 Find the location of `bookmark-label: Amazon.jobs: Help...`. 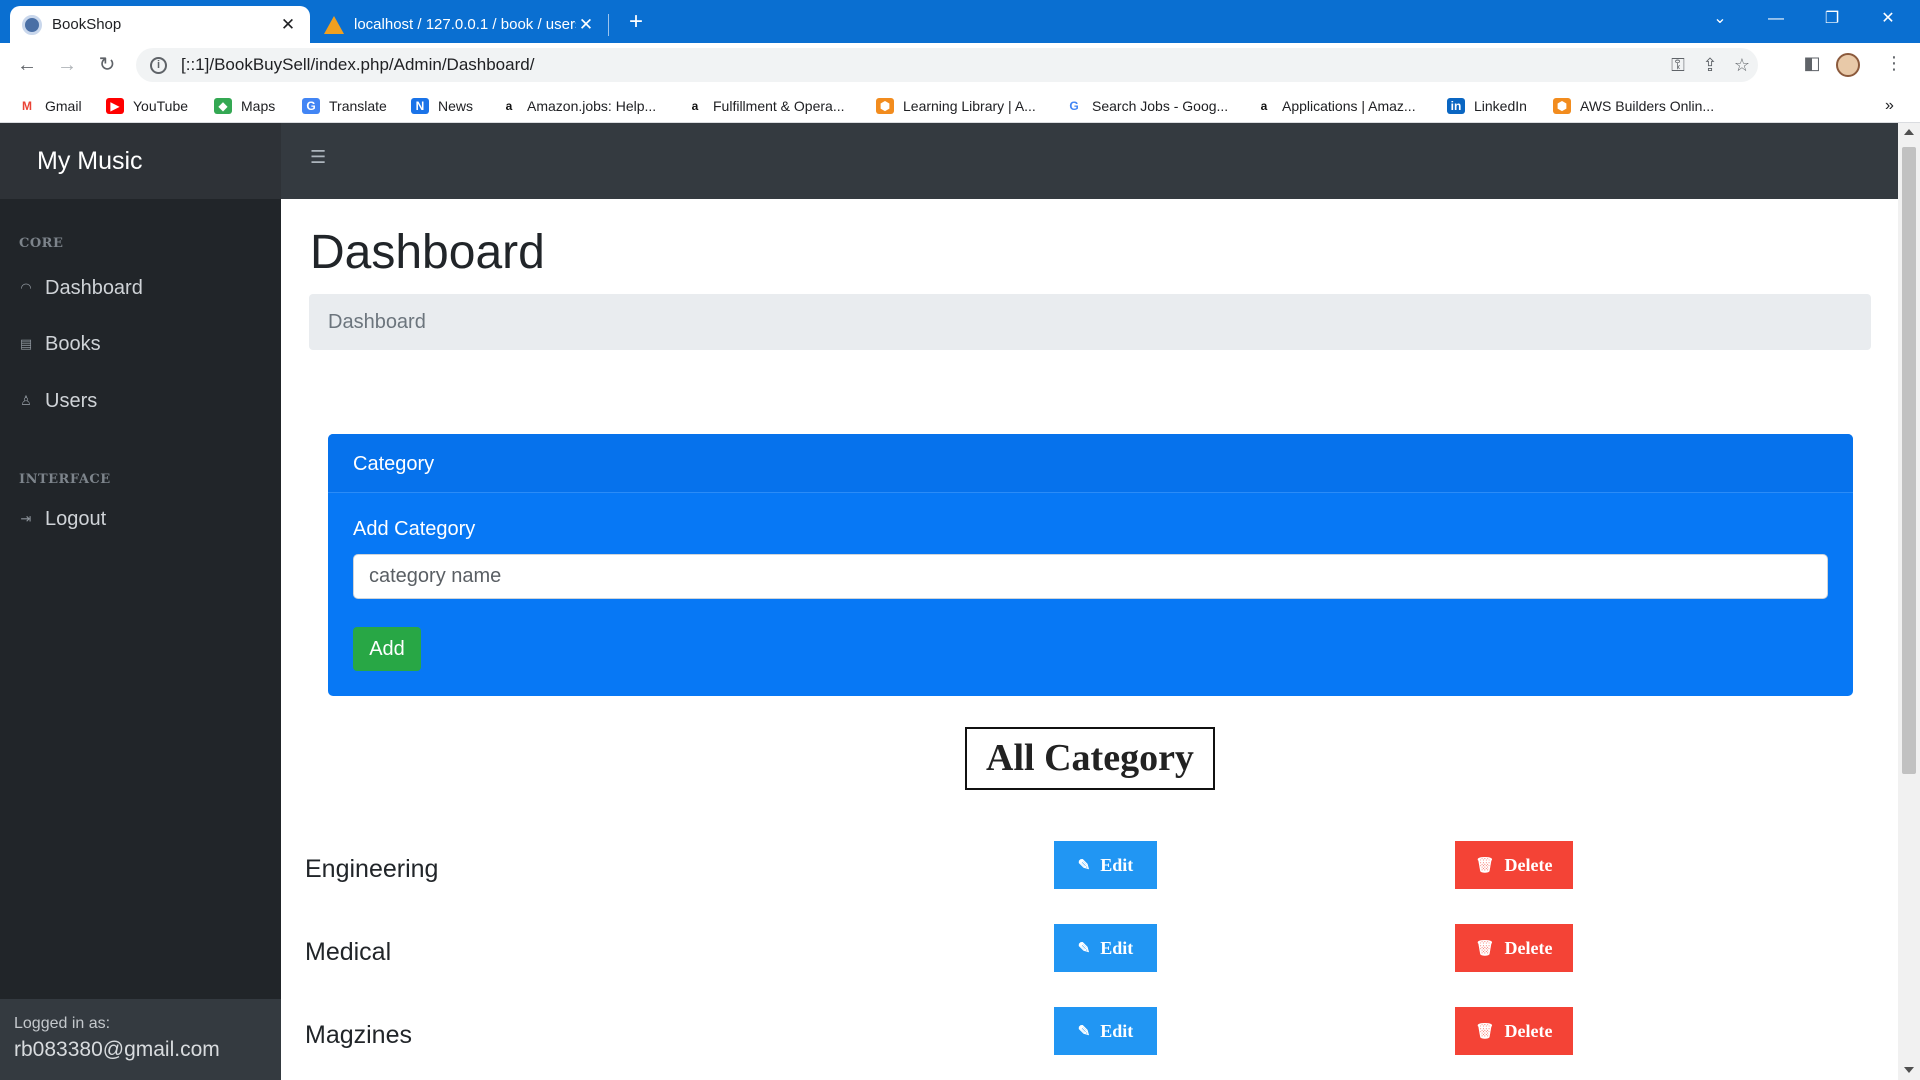

bookmark-label: Amazon.jobs: Help... is located at coordinates (592, 106).